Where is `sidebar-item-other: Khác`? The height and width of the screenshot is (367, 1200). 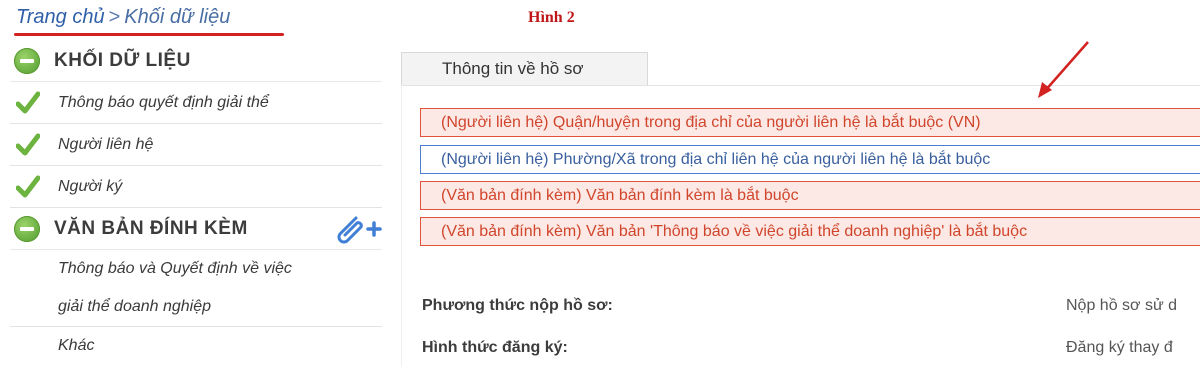 sidebar-item-other: Khác is located at coordinates (196, 346).